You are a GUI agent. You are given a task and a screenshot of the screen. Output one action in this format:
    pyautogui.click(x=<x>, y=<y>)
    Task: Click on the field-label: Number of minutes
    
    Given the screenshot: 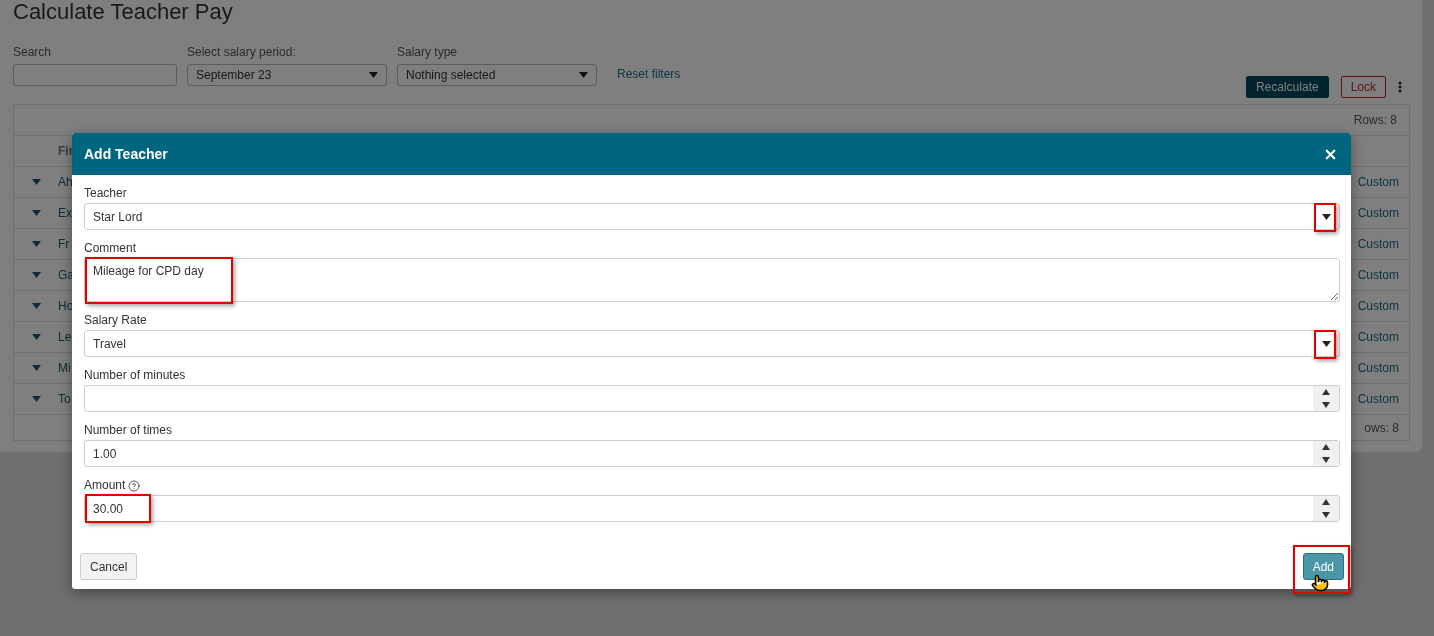 What is the action you would take?
    pyautogui.click(x=135, y=375)
    